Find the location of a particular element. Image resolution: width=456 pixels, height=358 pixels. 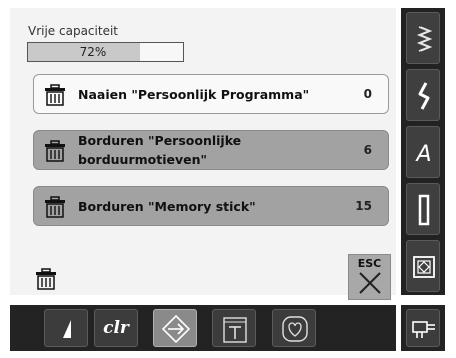

close-icon is located at coordinates (370, 283).